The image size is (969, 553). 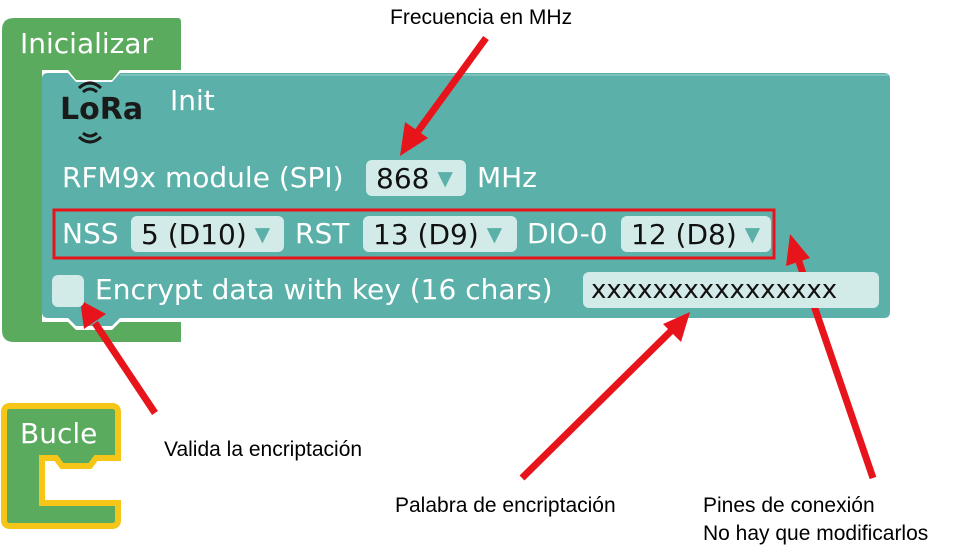 I want to click on encrypt-checkbox, so click(x=68, y=291).